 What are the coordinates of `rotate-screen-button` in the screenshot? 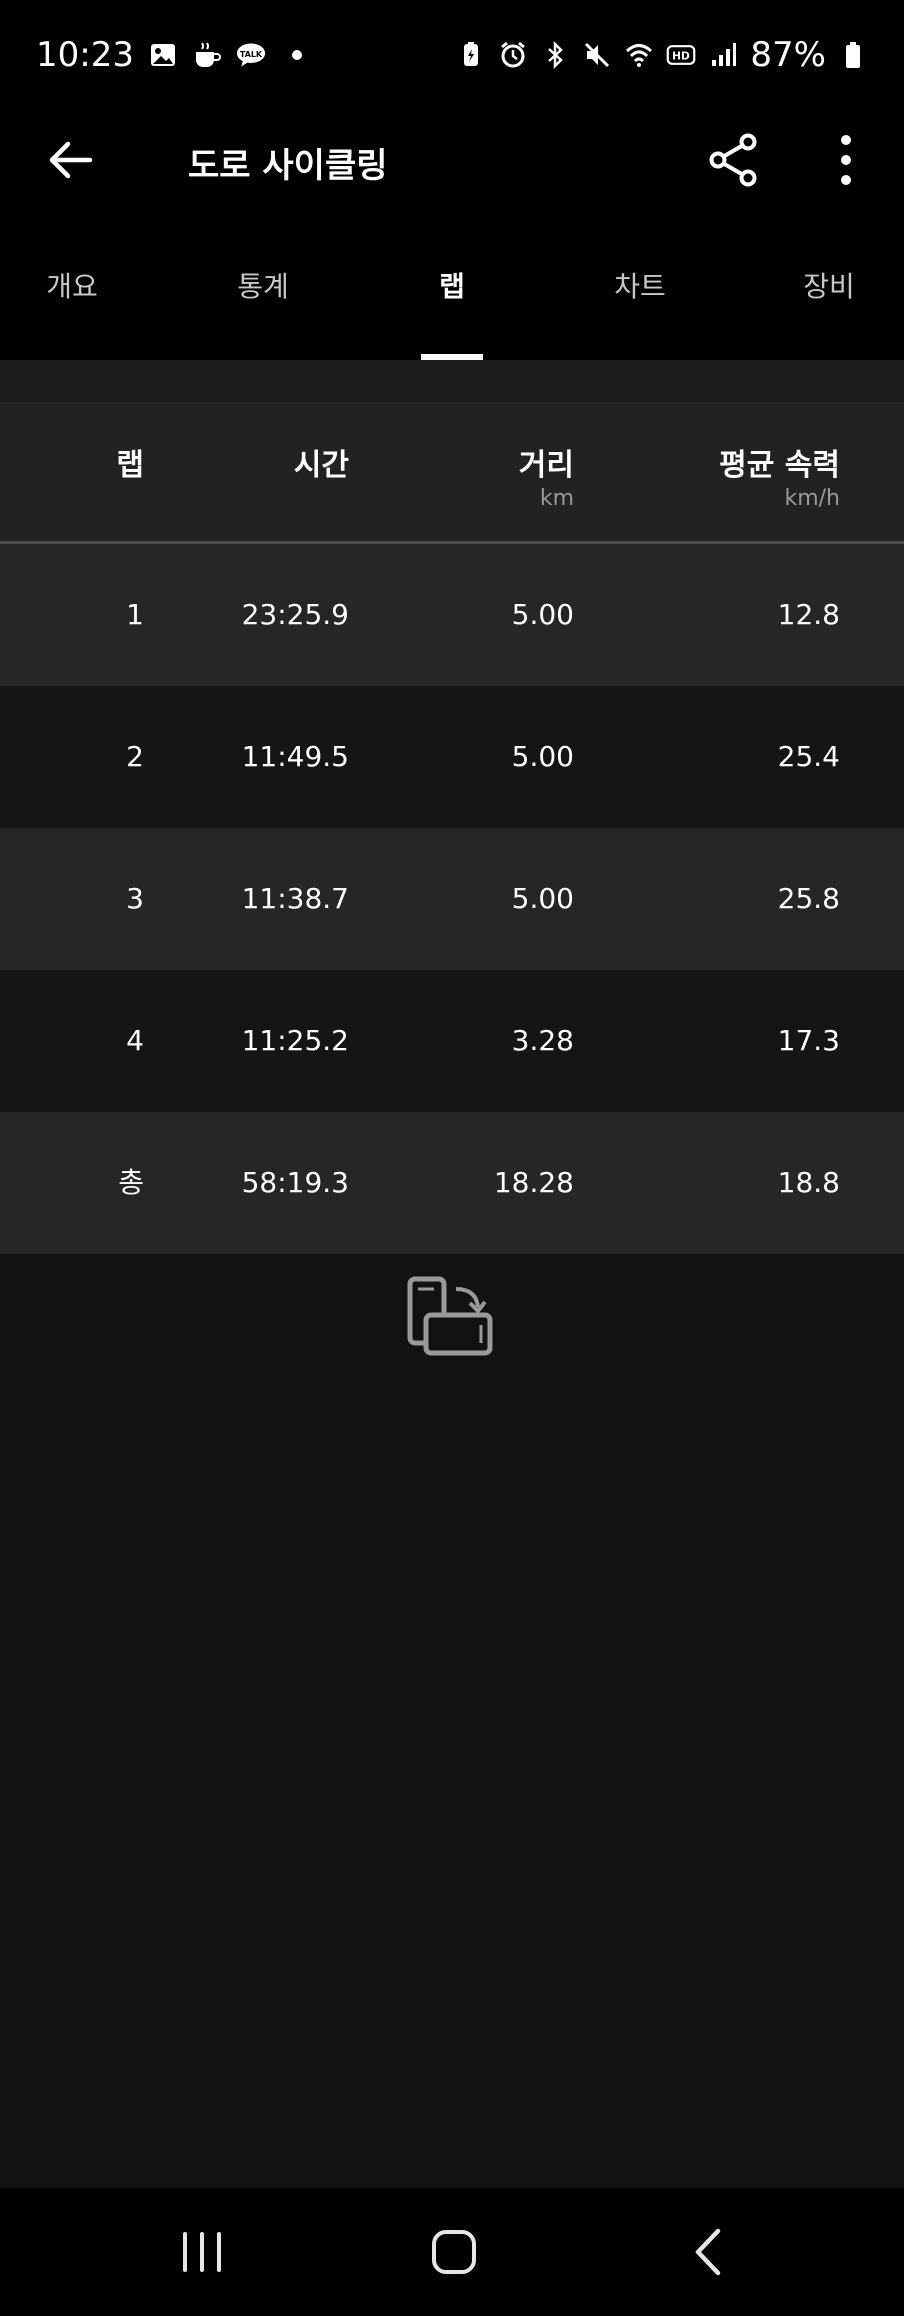 It's located at (451, 1318).